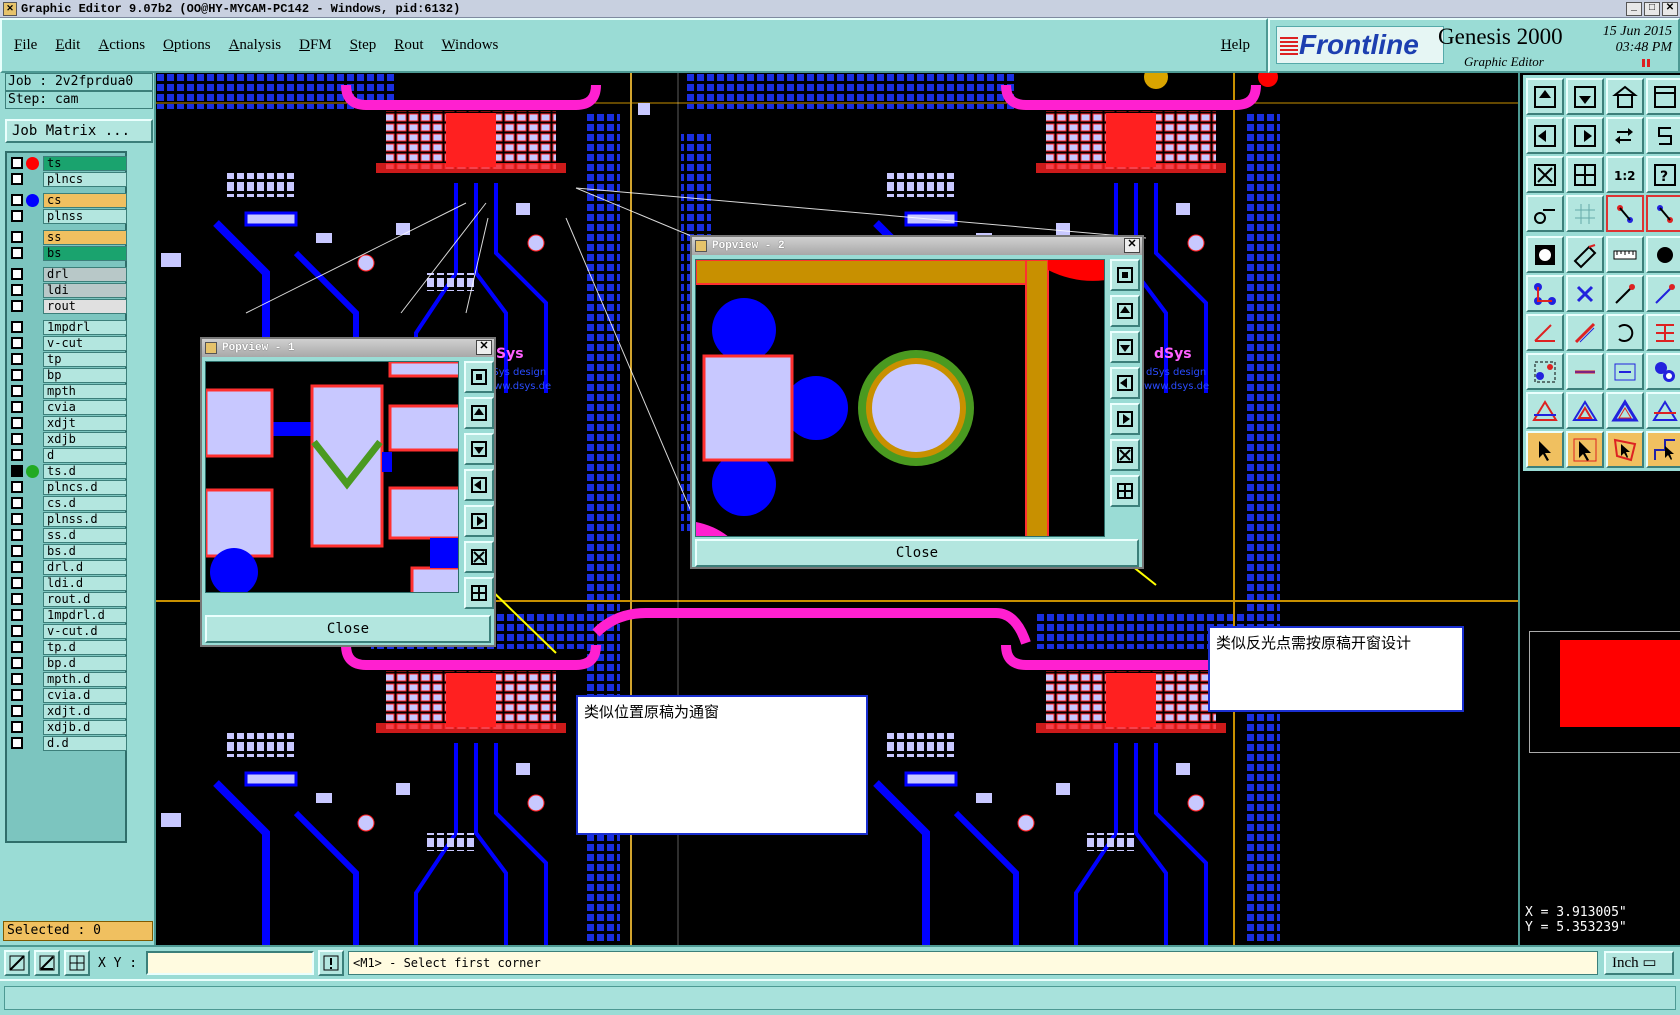 The image size is (1680, 1015). Describe the element at coordinates (1585, 96) in the screenshot. I see `pan-down-tool` at that location.